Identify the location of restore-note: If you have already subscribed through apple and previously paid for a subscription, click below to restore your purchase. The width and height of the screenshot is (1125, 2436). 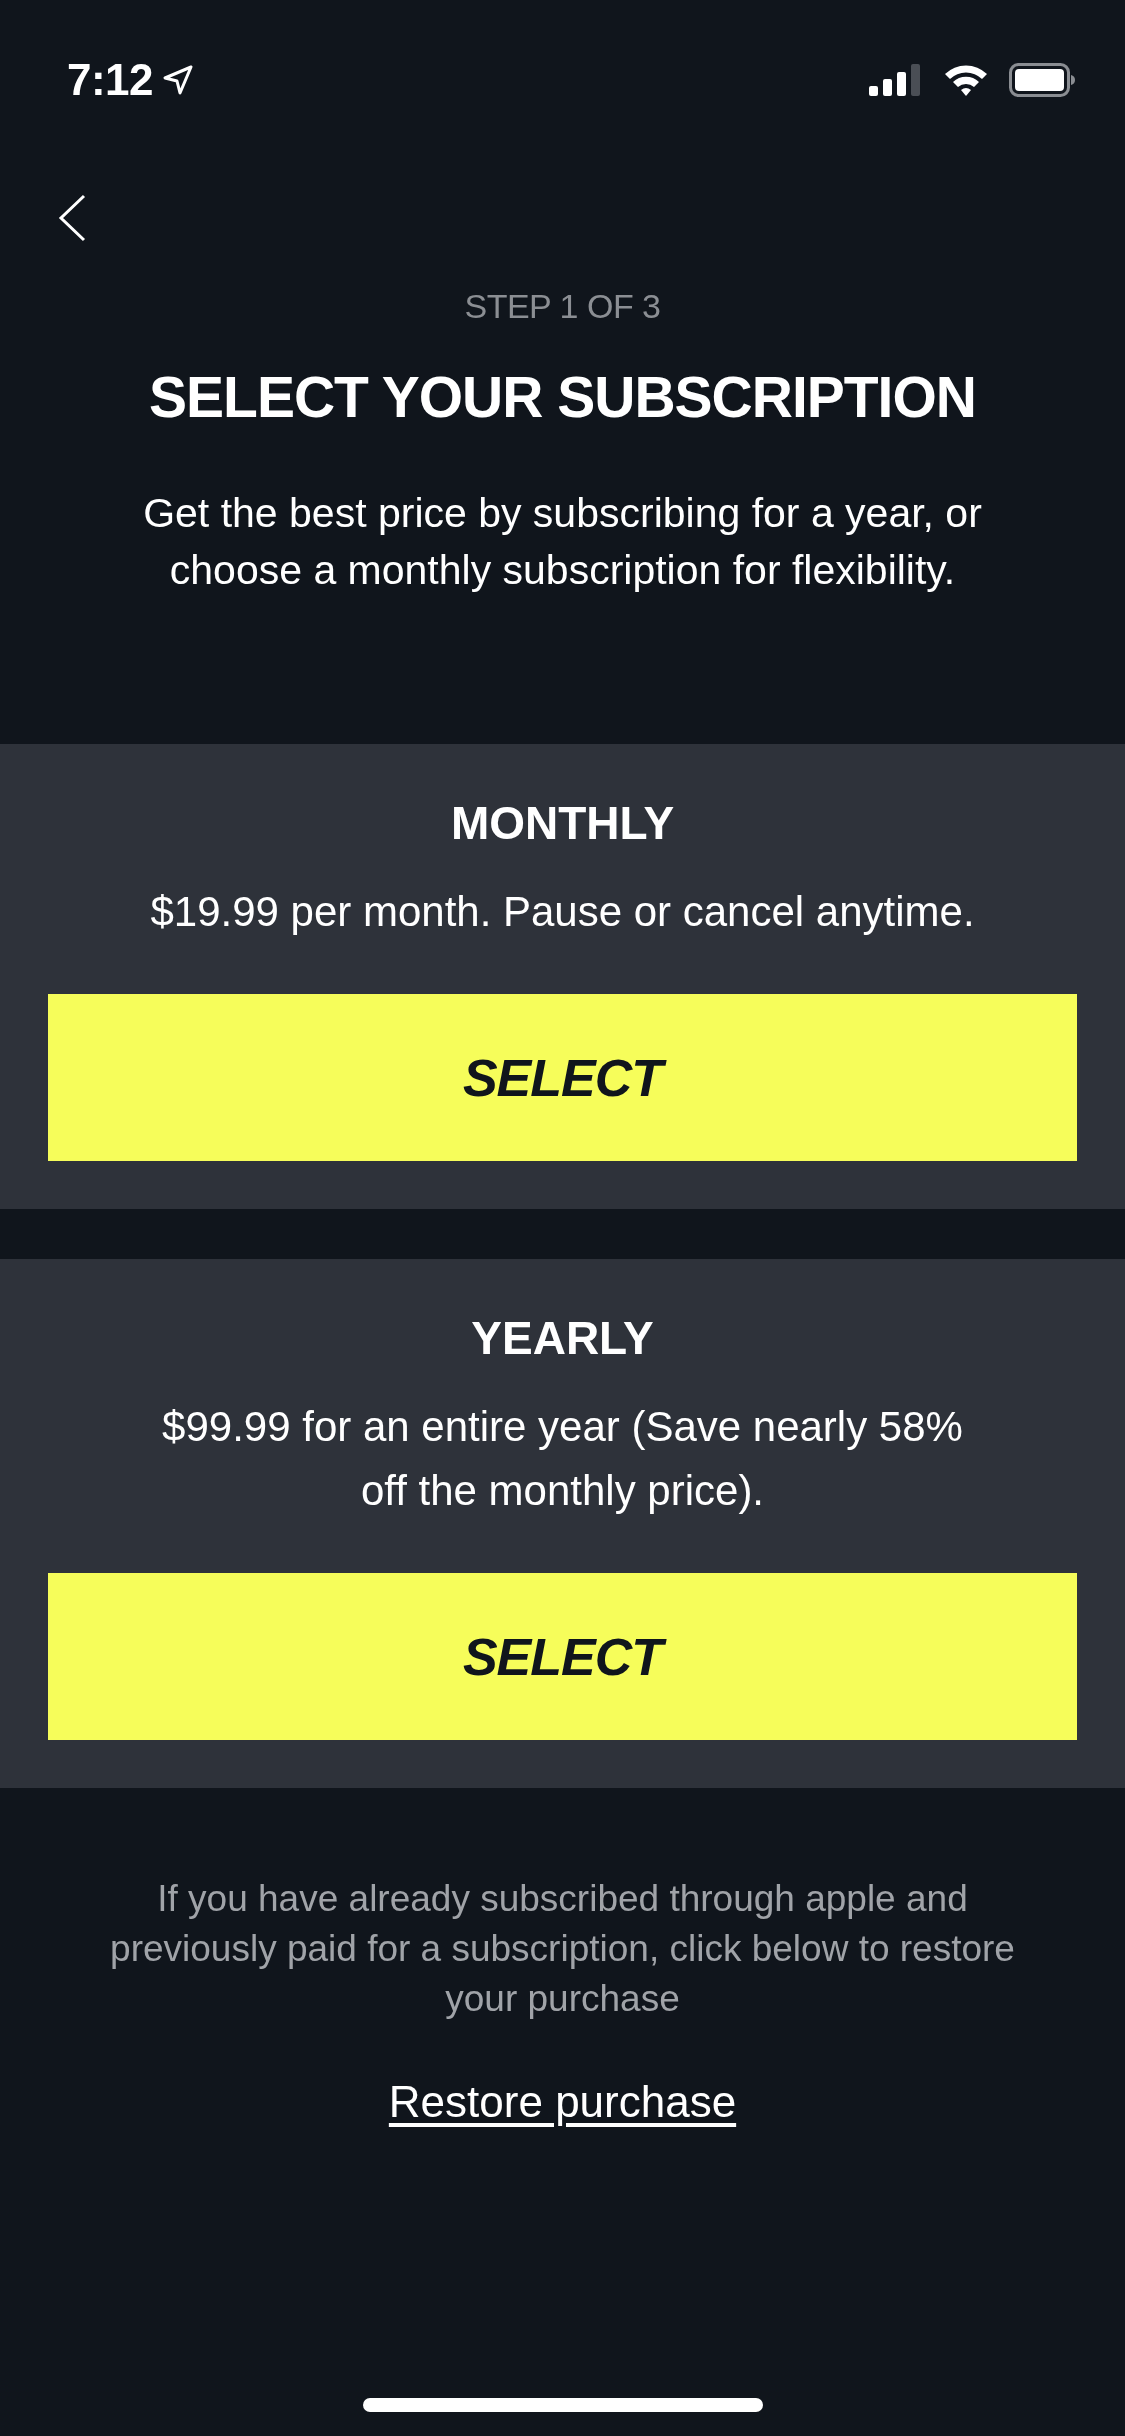
(562, 1949).